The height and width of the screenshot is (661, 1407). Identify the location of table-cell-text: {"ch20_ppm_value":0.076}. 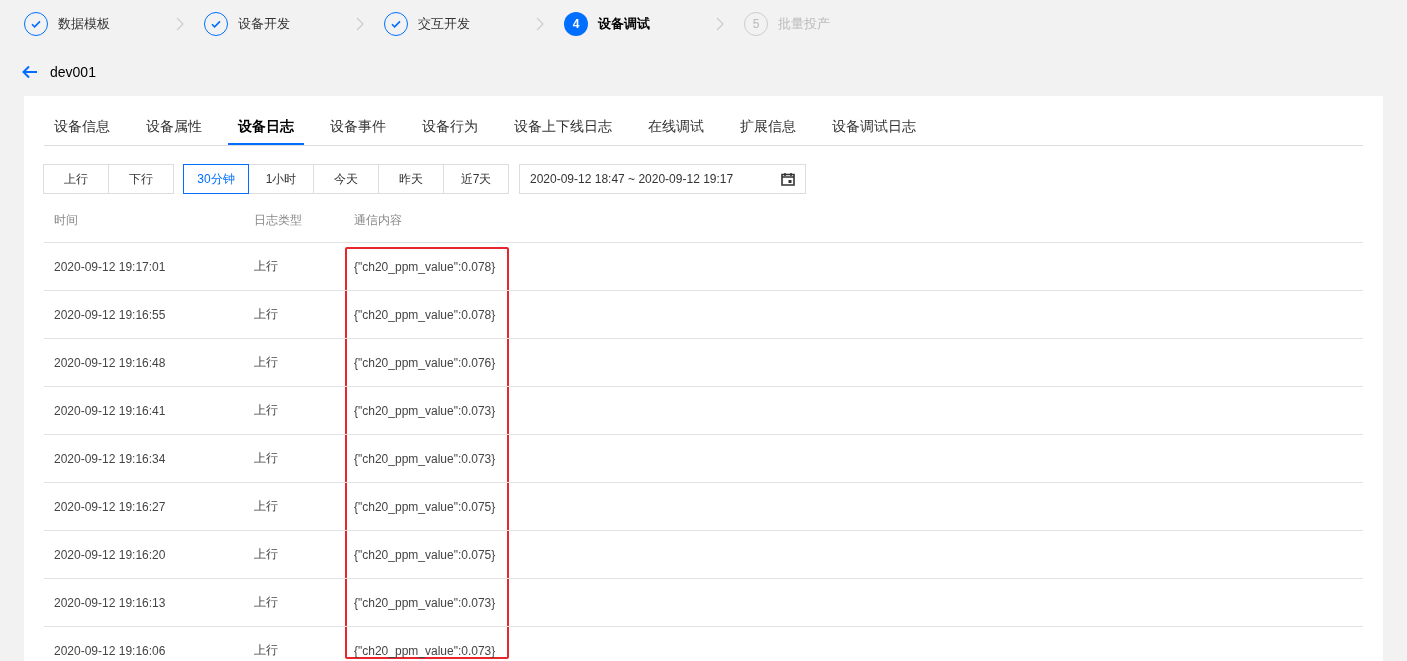
(425, 362).